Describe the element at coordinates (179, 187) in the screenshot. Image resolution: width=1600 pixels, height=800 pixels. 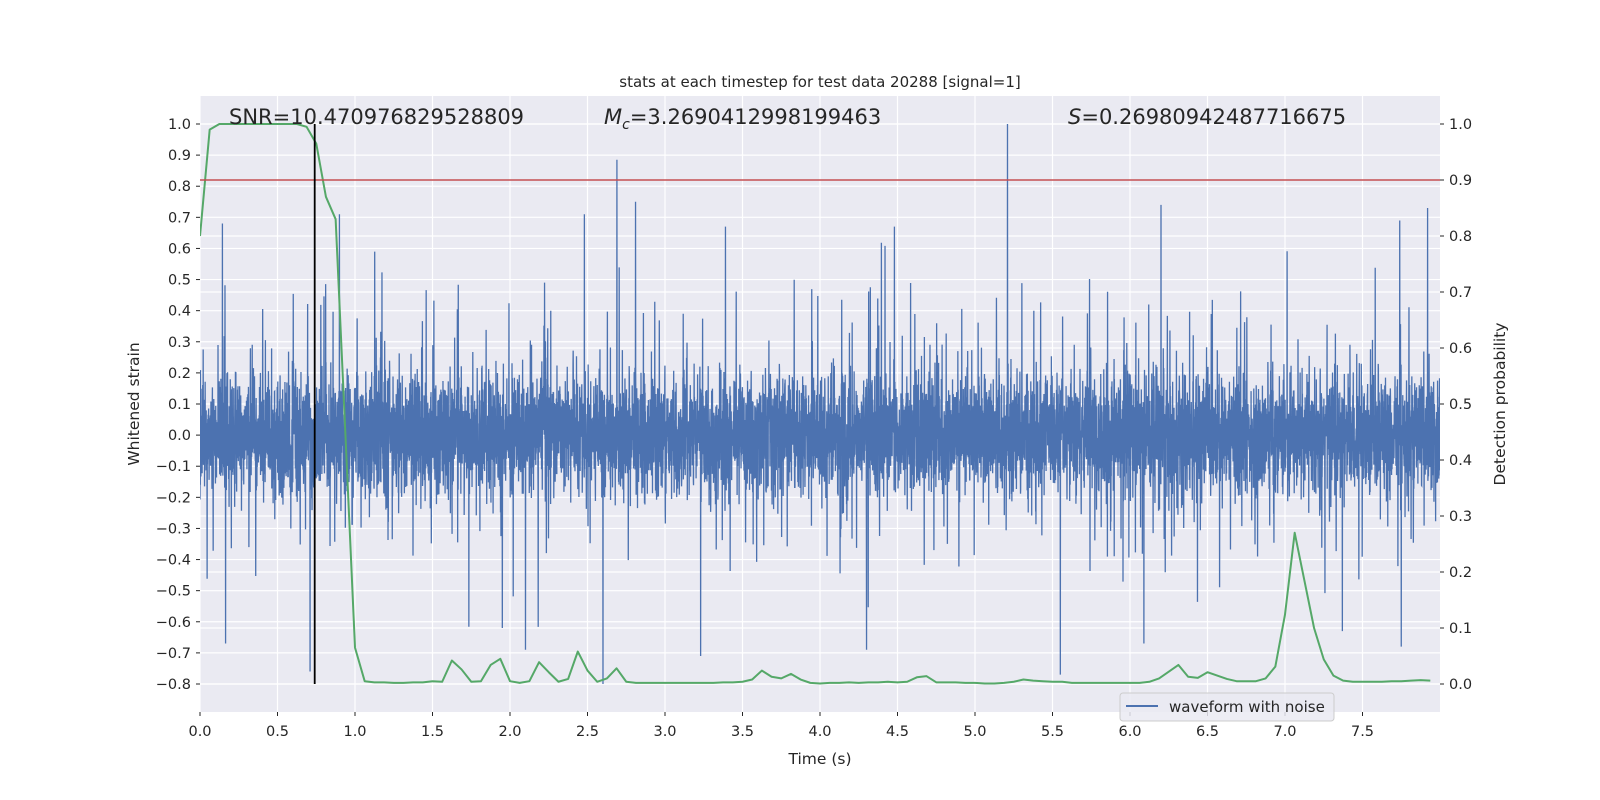
I see `y-tick-label-left: 0.8` at that location.